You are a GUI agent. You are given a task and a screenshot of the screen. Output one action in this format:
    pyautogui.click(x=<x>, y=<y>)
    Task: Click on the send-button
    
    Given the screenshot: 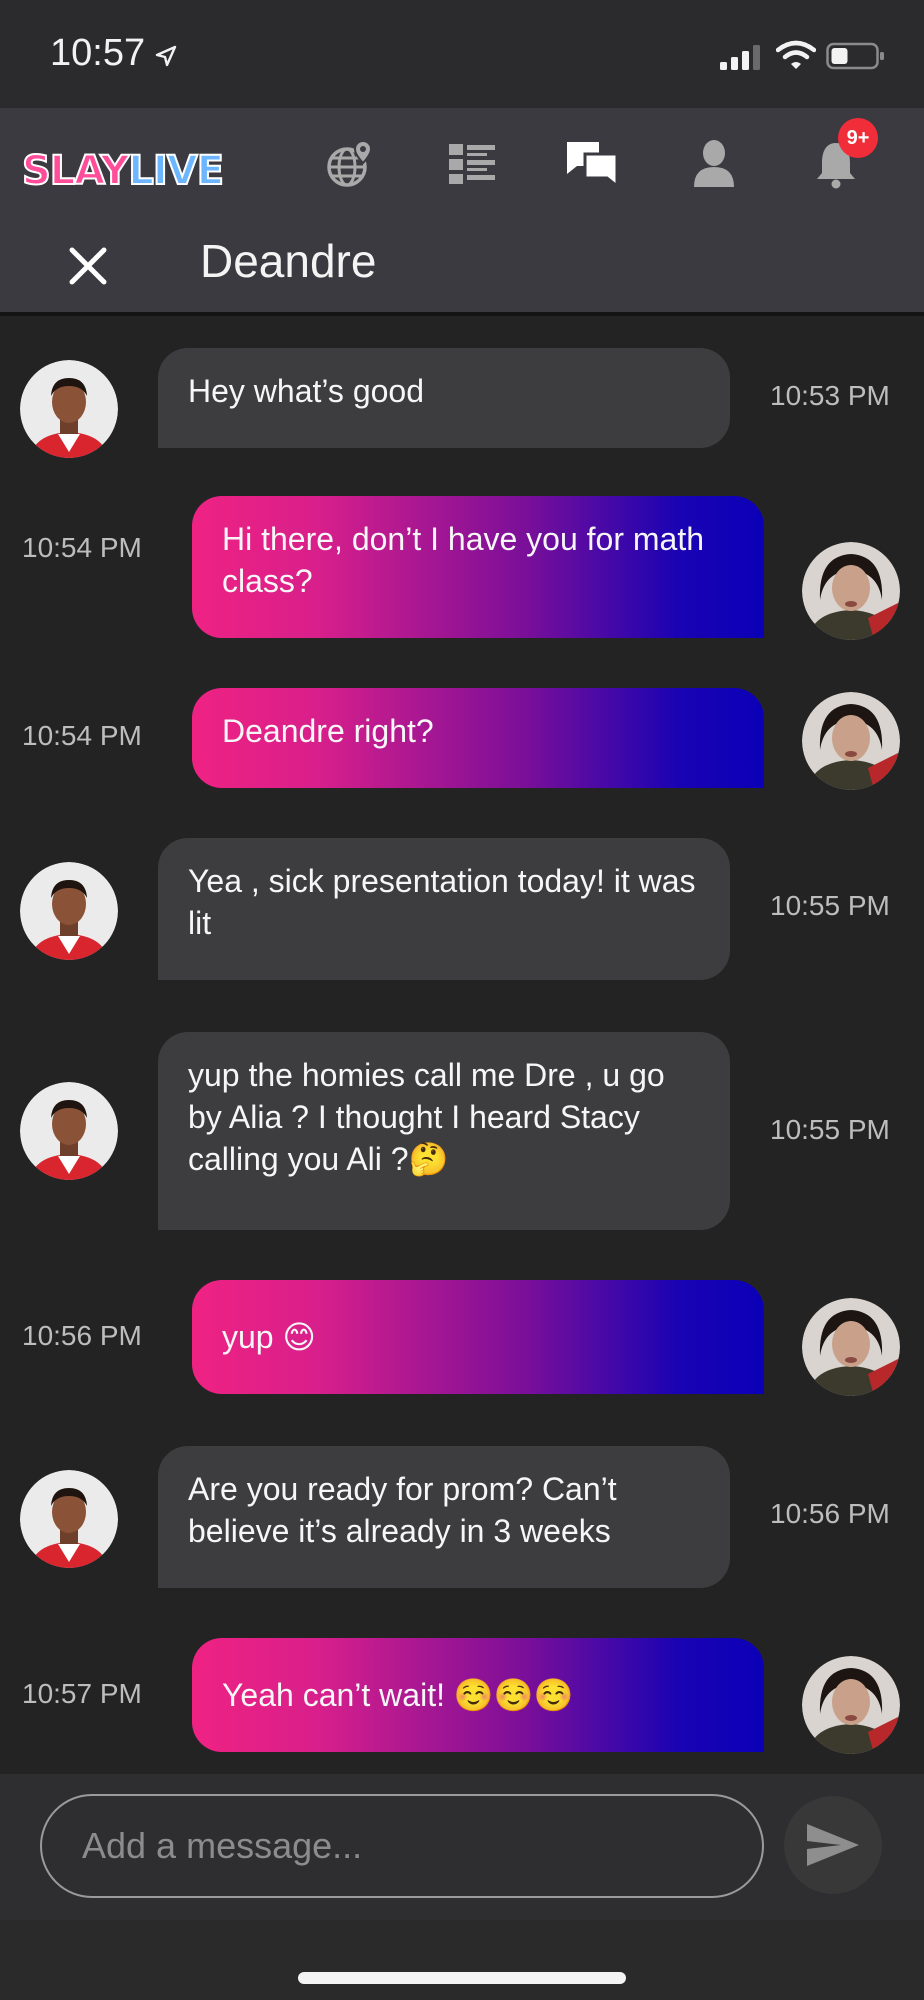 What is the action you would take?
    pyautogui.click(x=833, y=1845)
    